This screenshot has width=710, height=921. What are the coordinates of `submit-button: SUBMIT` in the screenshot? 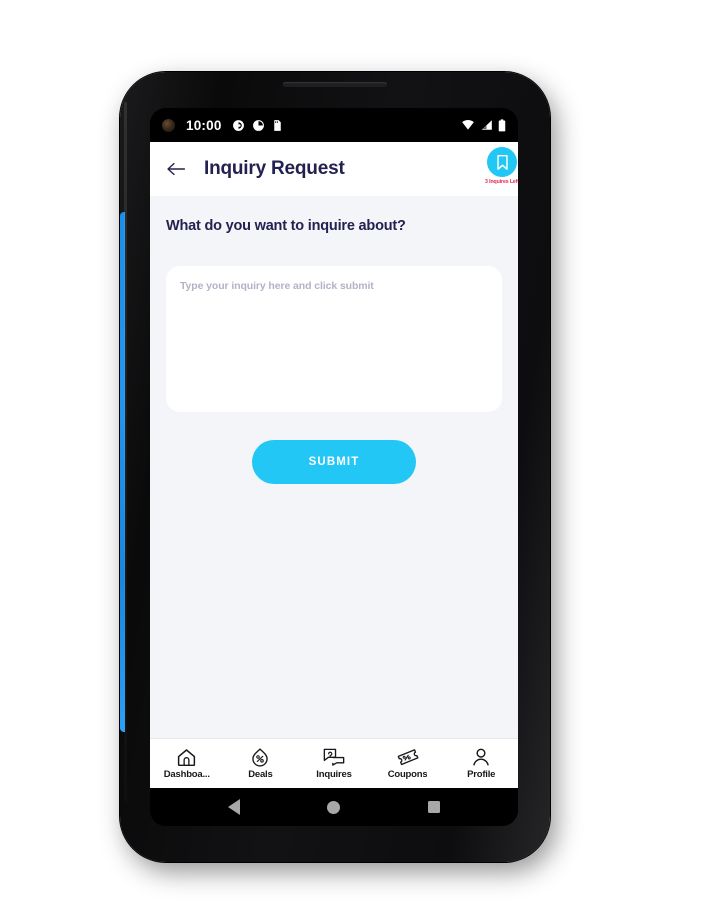 It's located at (334, 462).